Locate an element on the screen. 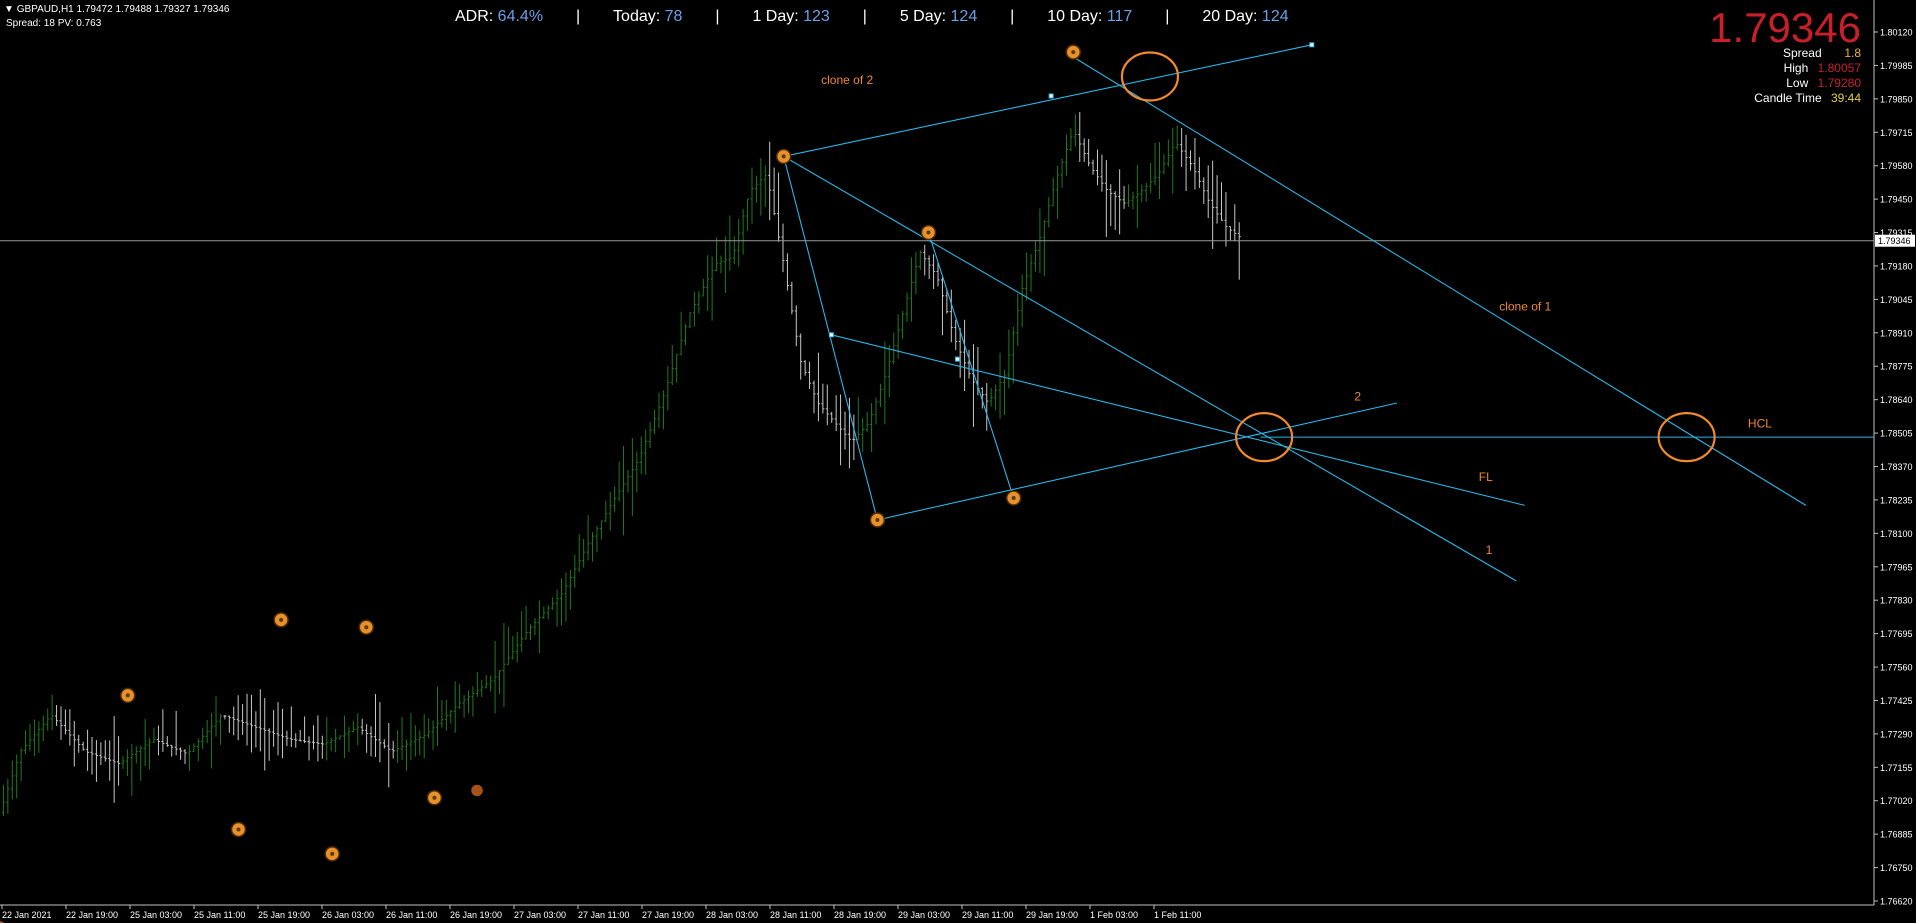 The image size is (1916, 923). high-value: 1.80057 is located at coordinates (1839, 68).